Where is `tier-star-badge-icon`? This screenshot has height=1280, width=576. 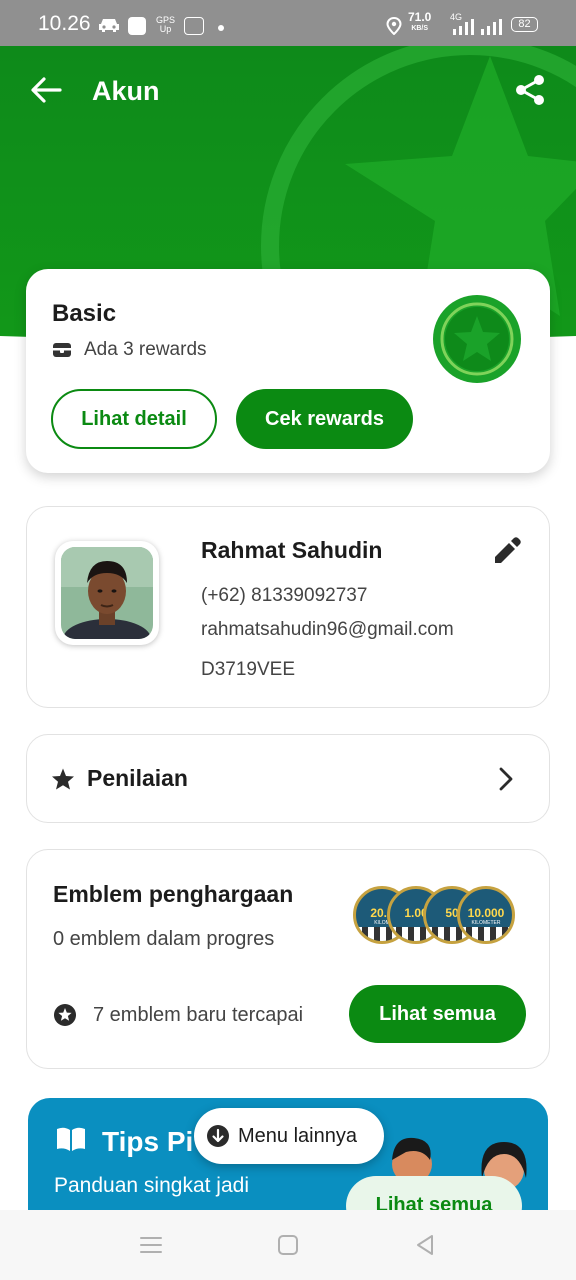
tier-star-badge-icon is located at coordinates (477, 339).